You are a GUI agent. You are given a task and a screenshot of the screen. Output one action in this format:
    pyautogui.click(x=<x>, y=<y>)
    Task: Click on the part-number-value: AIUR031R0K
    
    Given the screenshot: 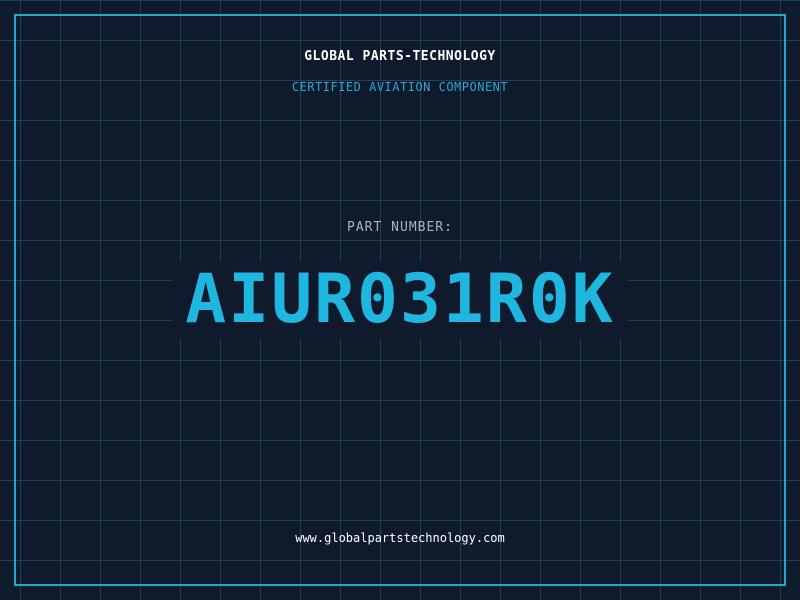 What is the action you would take?
    pyautogui.click(x=400, y=299)
    